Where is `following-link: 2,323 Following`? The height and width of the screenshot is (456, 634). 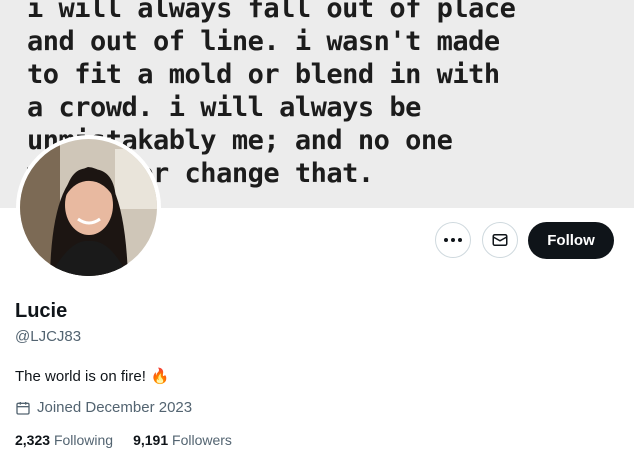 following-link: 2,323 Following is located at coordinates (64, 440).